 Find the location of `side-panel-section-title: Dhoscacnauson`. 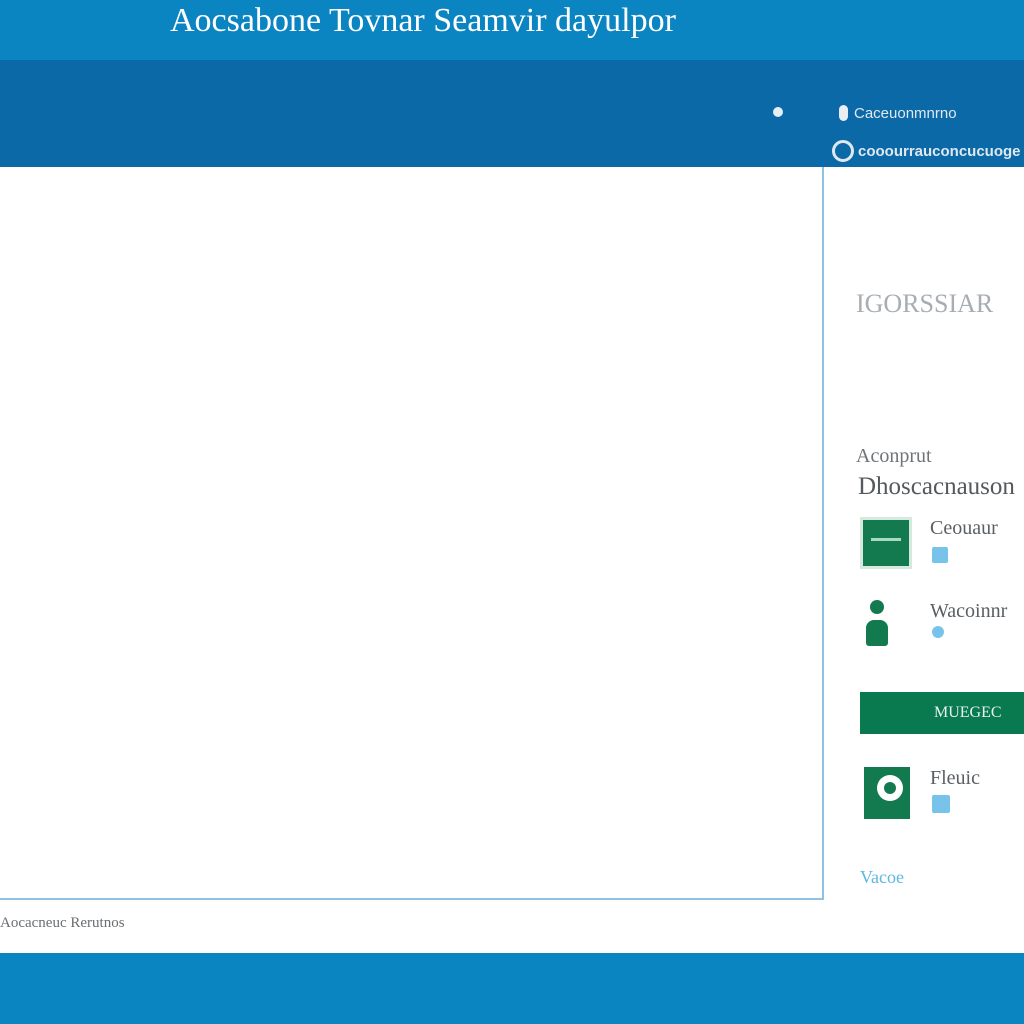

side-panel-section-title: Dhoscacnauson is located at coordinates (936, 486).